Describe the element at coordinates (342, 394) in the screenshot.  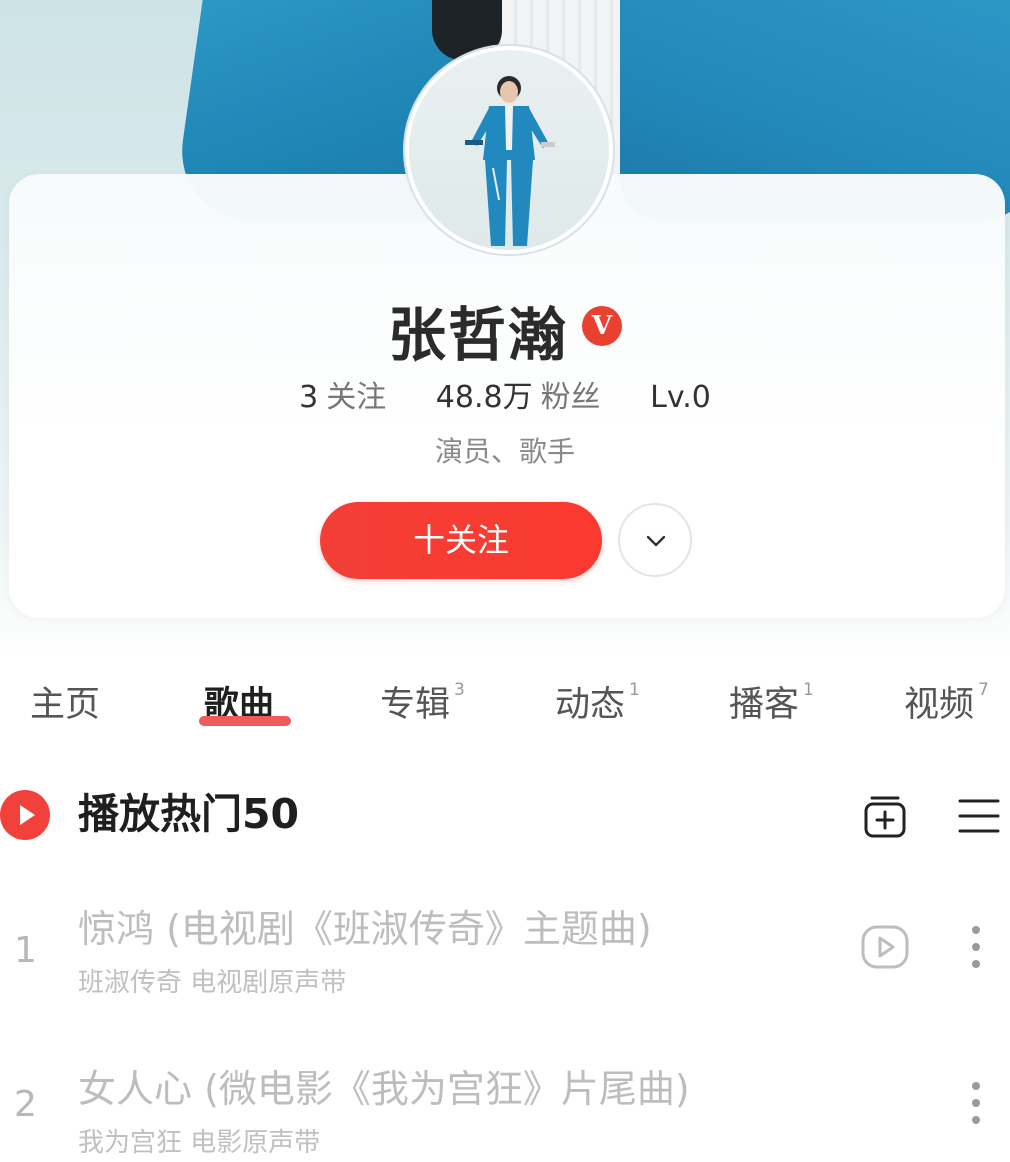
I see `stat-following: 3 关注` at that location.